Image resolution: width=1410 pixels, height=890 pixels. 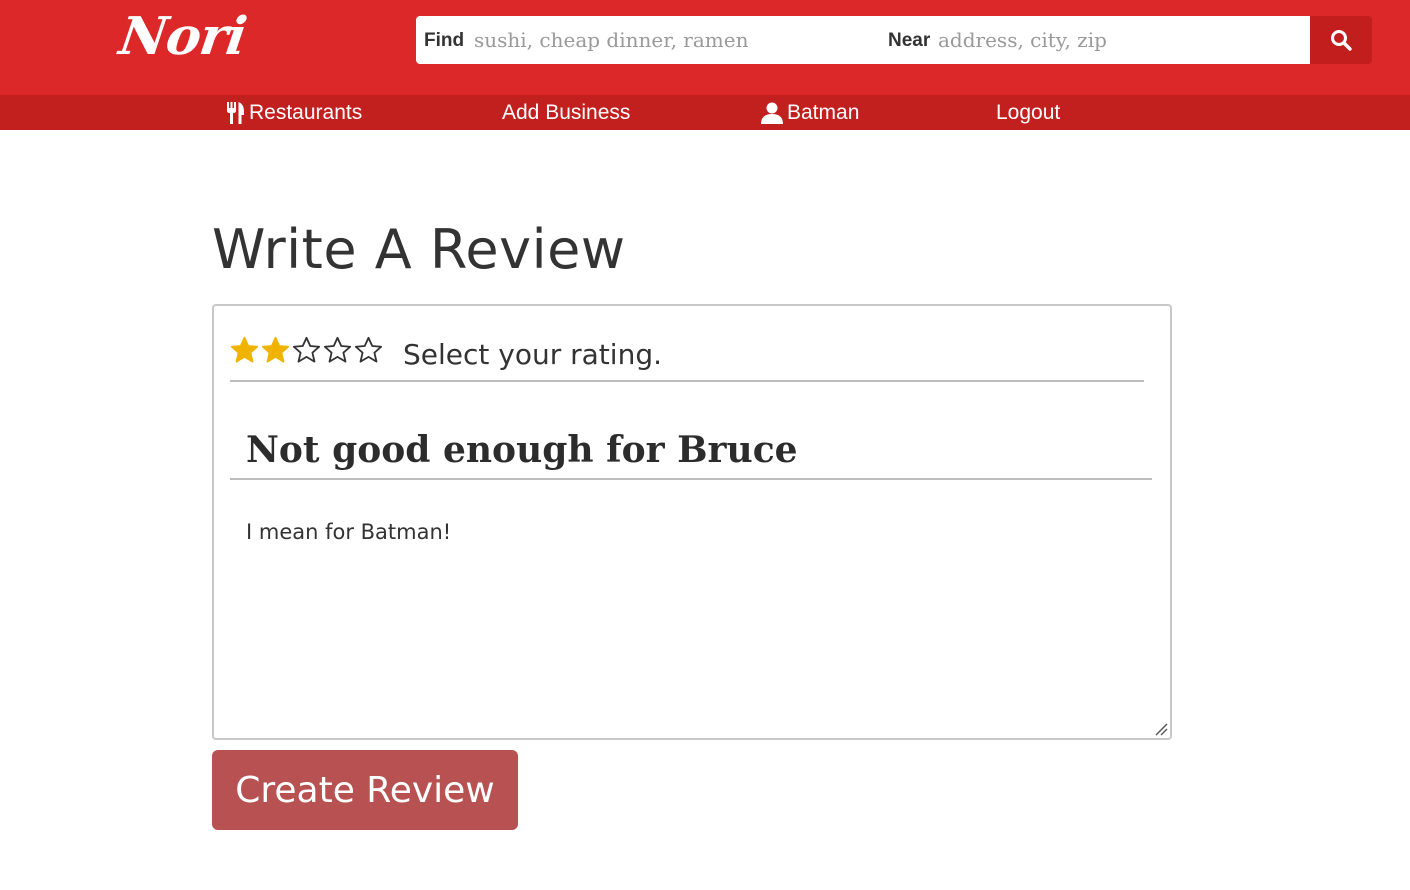 I want to click on search-icon, so click(x=1341, y=40).